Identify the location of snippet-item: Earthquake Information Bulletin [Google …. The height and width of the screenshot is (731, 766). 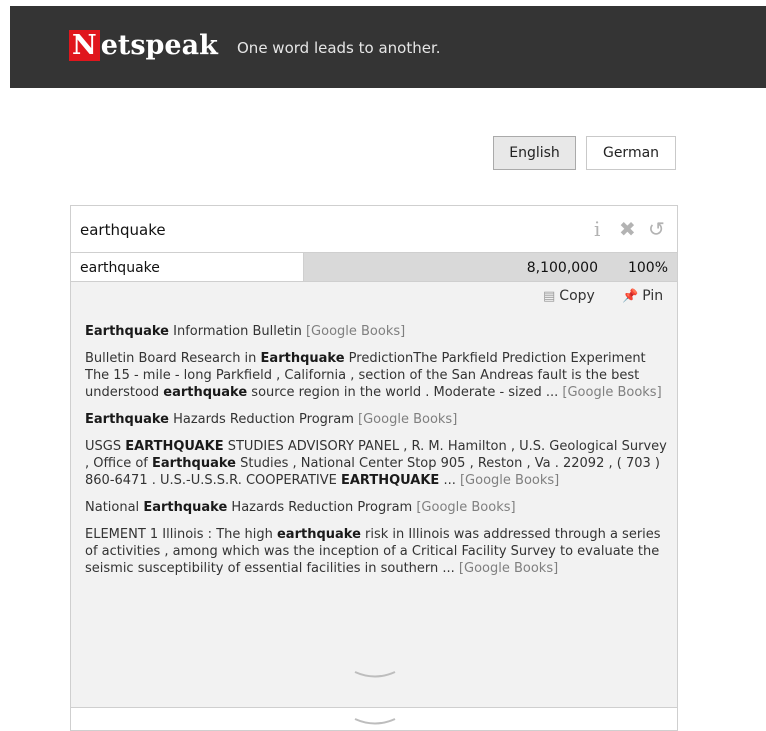
(378, 331).